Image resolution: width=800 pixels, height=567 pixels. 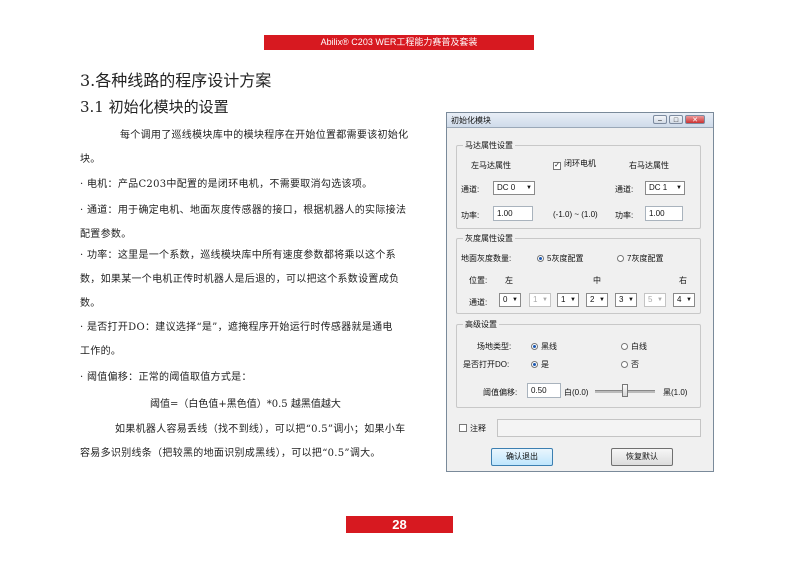 I want to click on right-motor-title: 右马达属性, so click(x=649, y=165).